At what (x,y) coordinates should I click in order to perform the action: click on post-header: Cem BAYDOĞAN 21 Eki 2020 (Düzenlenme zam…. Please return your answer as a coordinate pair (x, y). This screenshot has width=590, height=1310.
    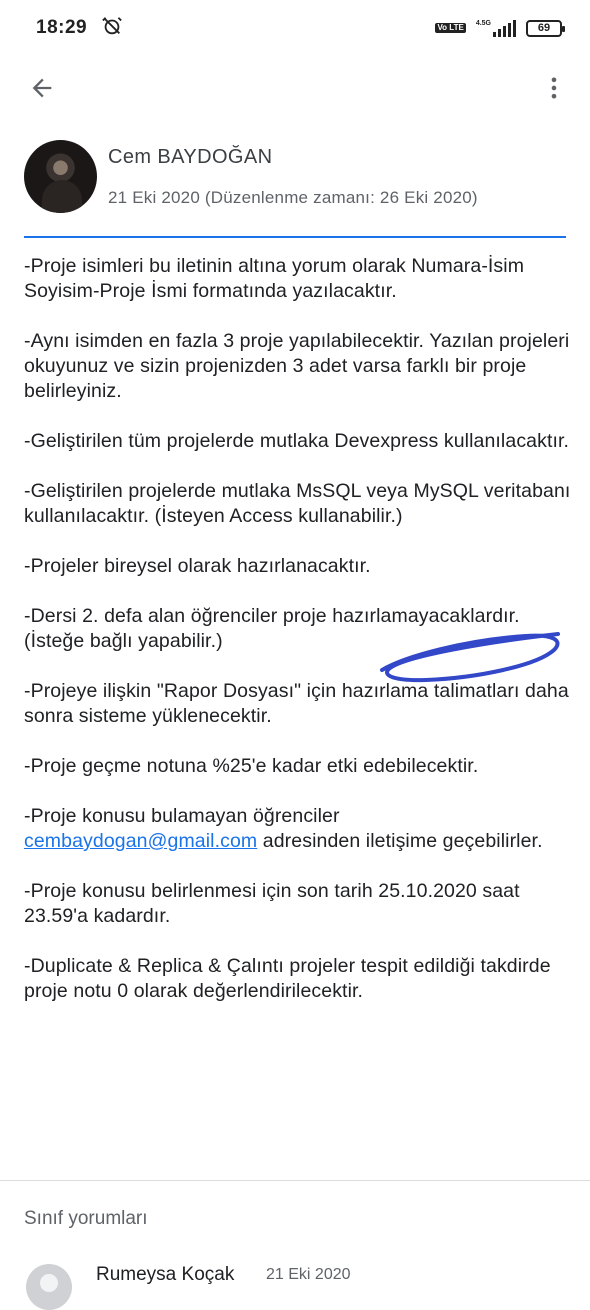
    Looking at the image, I should click on (296, 180).